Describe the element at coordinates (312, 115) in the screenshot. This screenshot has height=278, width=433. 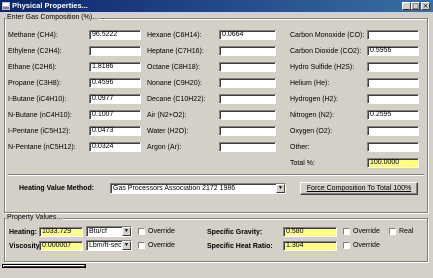
I see `nitrogen-label: Nitrogen (N2):` at that location.